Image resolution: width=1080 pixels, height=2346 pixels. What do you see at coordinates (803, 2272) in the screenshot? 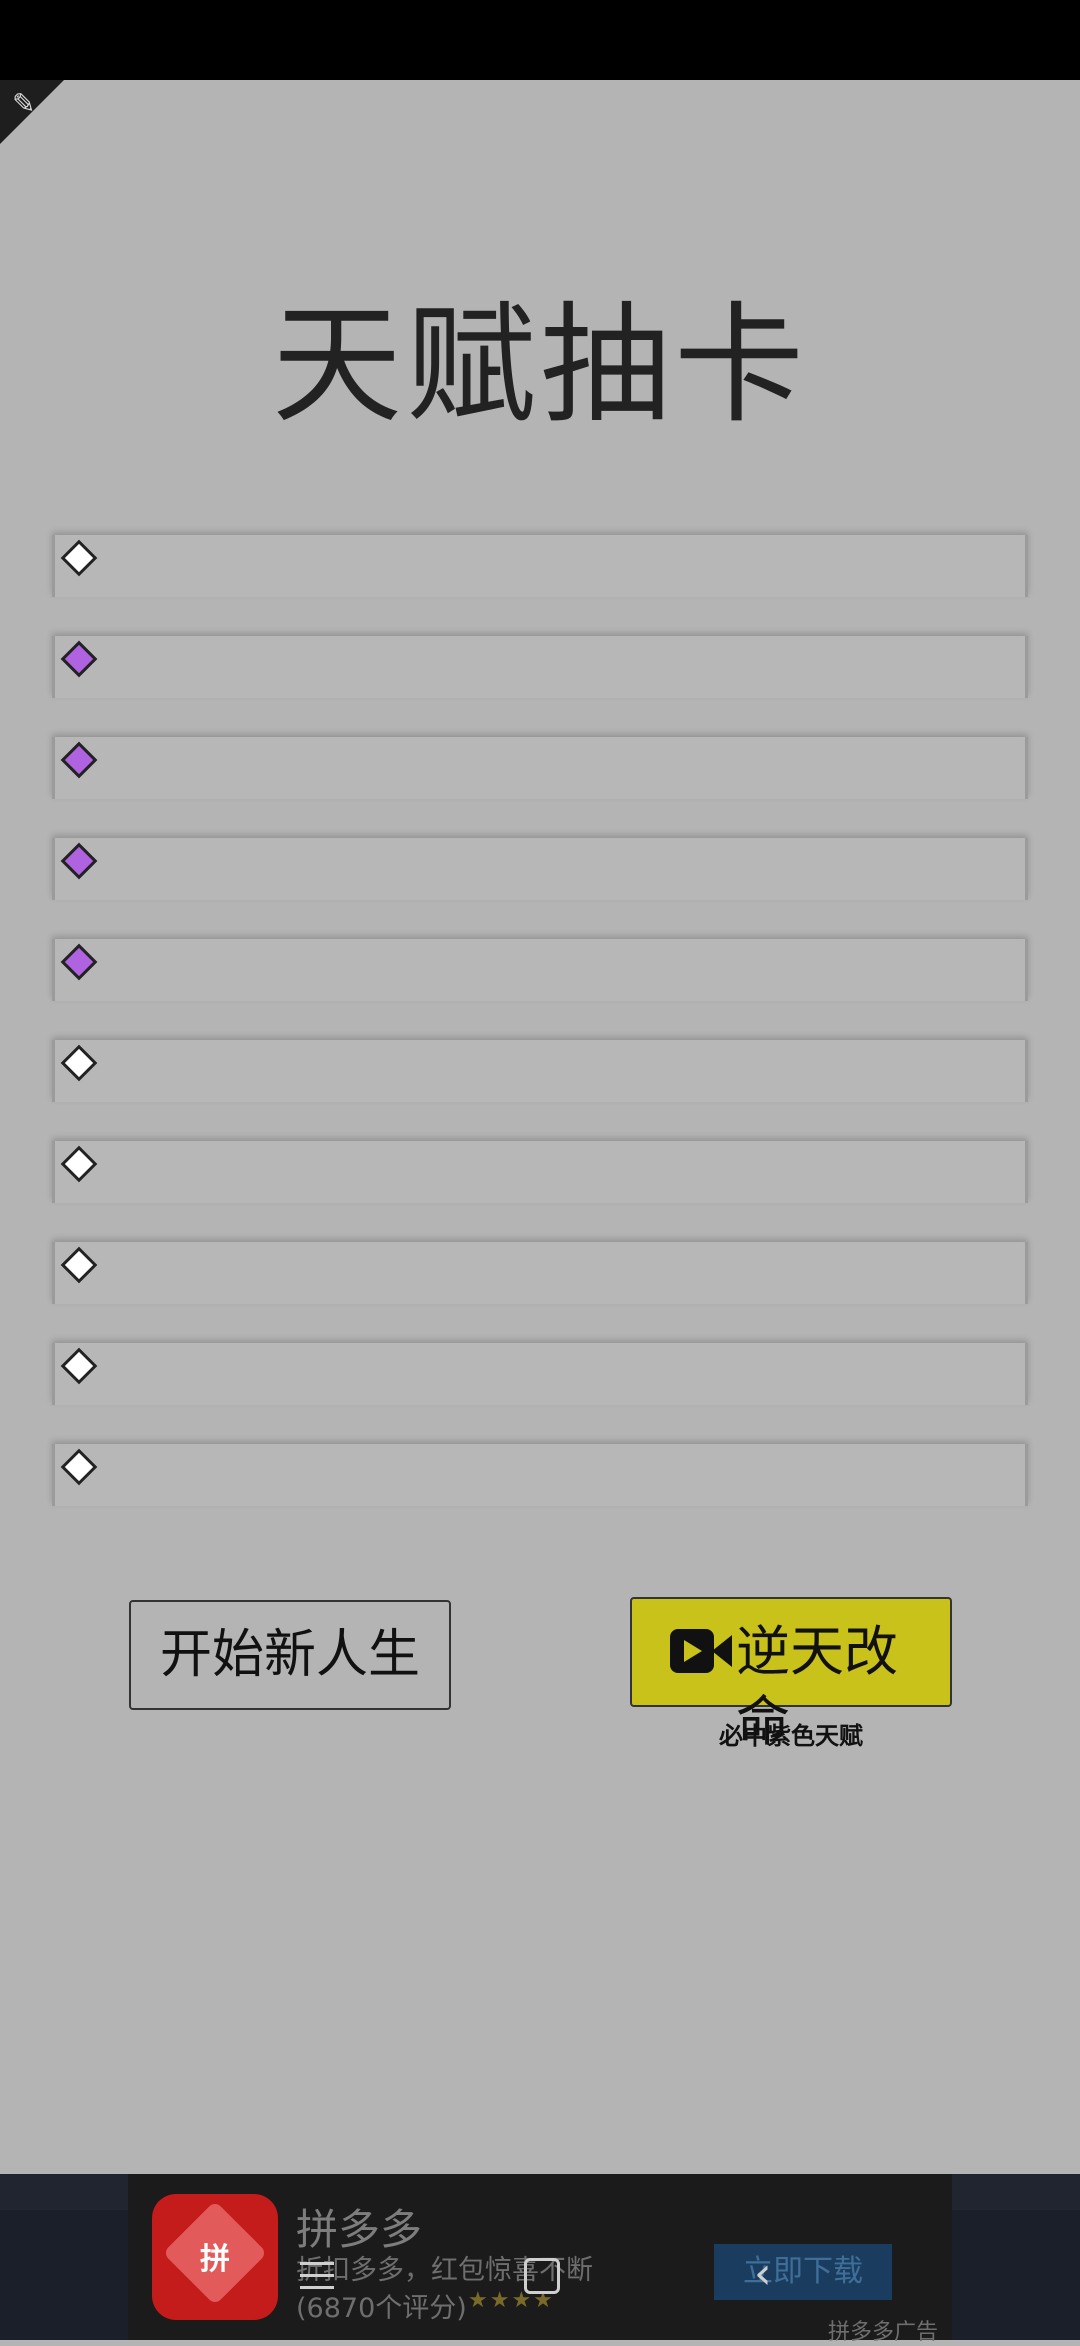
I see `ad-download-button: 立即下载` at bounding box center [803, 2272].